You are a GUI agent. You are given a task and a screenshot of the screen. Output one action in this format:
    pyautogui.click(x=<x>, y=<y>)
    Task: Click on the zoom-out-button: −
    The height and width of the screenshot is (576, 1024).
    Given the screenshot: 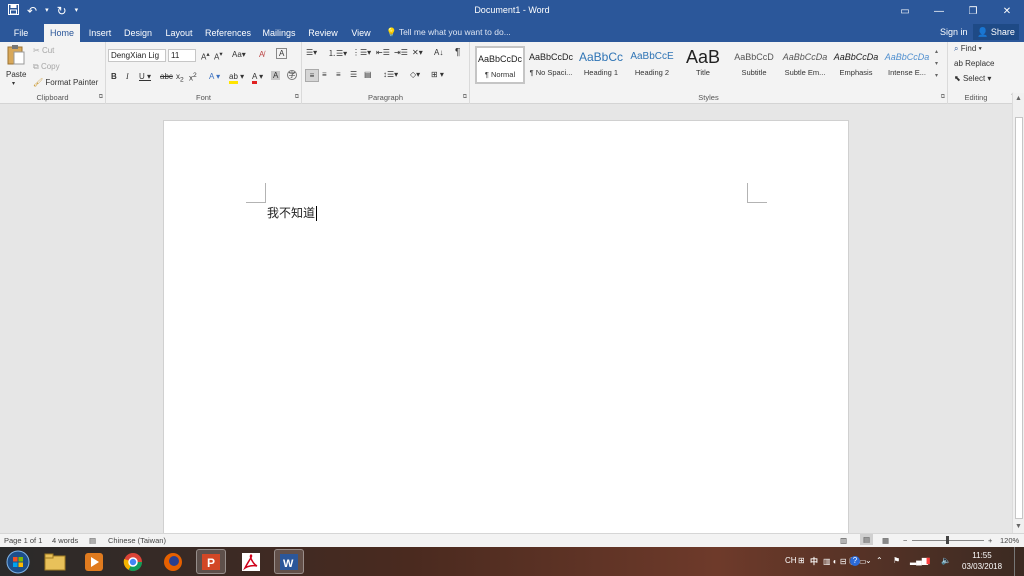 What is the action you would take?
    pyautogui.click(x=905, y=540)
    